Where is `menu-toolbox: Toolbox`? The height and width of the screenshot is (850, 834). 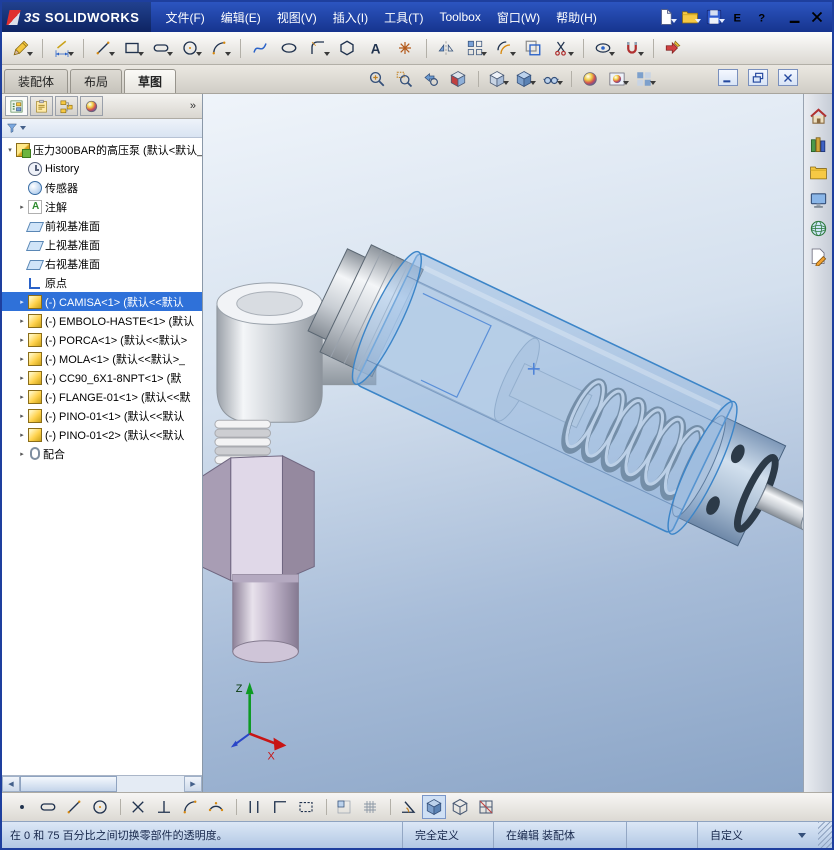
menu-toolbox: Toolbox is located at coordinates (459, 17).